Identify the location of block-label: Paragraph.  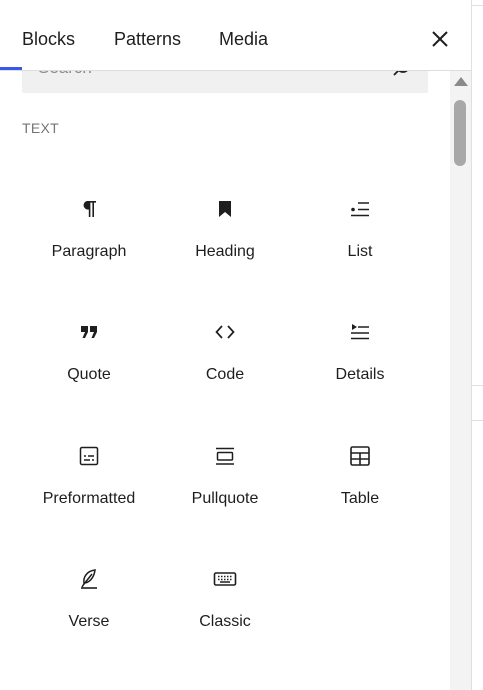
(89, 251).